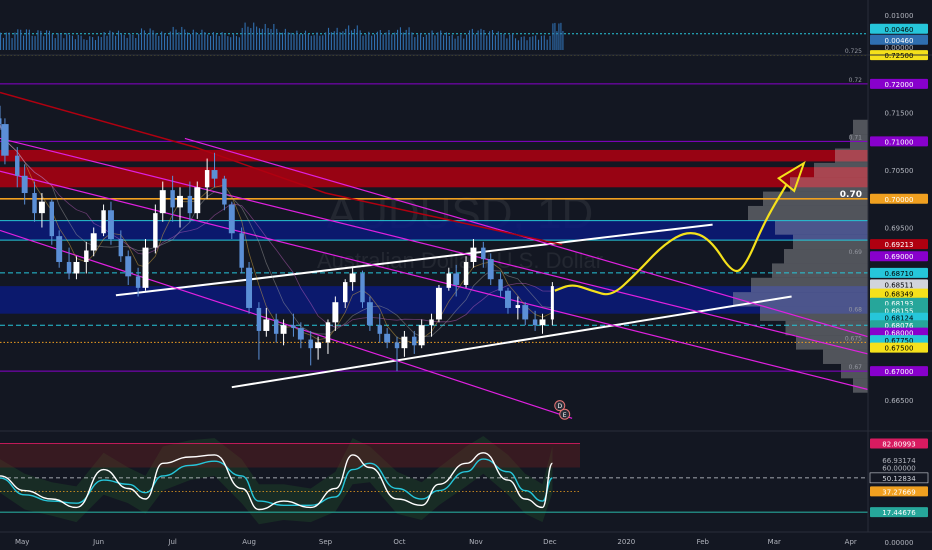 The height and width of the screenshot is (550, 932). Describe the element at coordinates (856, 80) in the screenshot. I see `fib-level-label: 0.72` at that location.